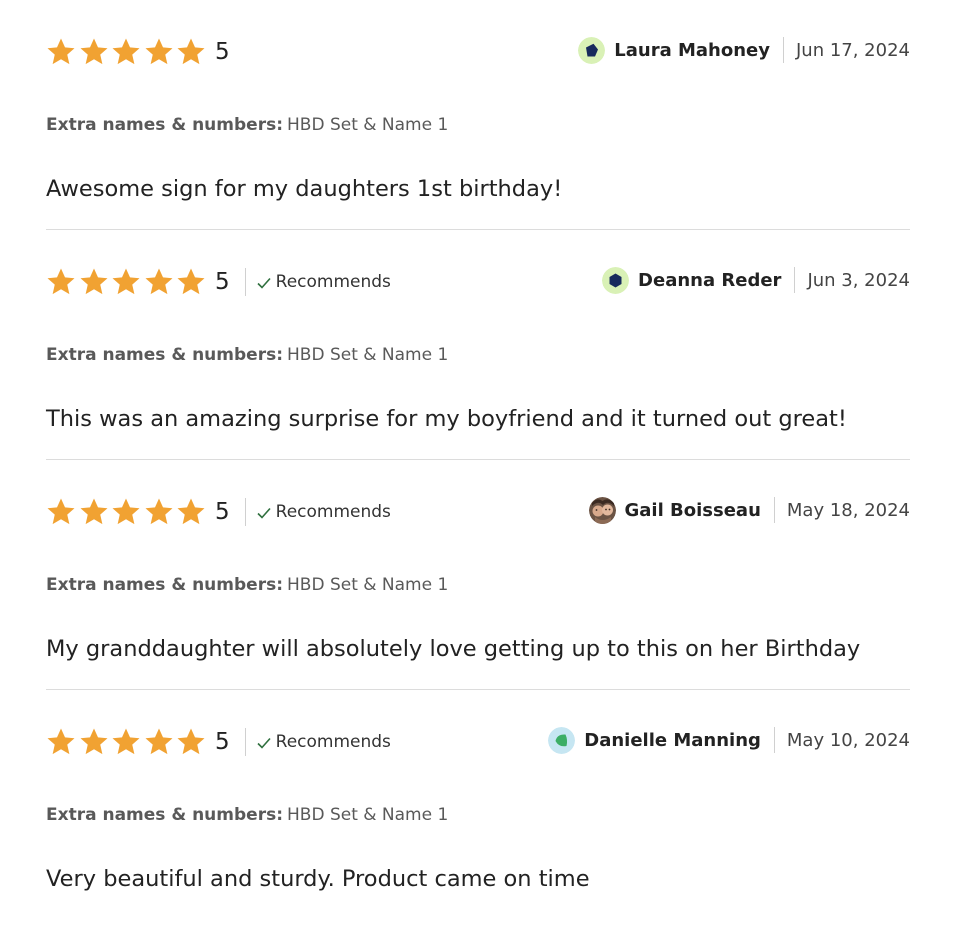 The width and height of the screenshot is (955, 952). I want to click on reviewer-info: Gail Boisseau May 18, 2024, so click(749, 510).